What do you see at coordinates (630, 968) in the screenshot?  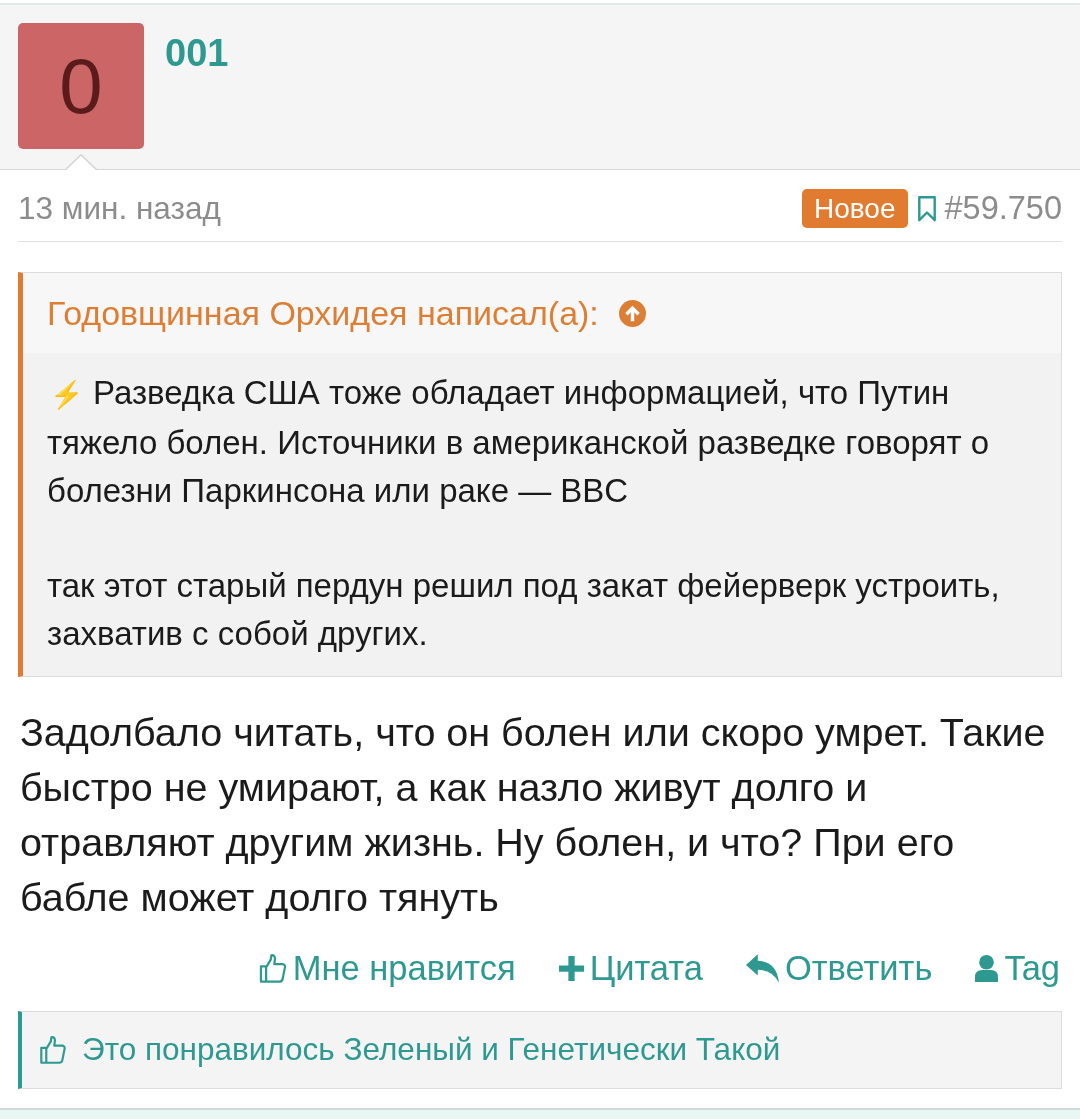 I see `post-action-link: Цитата` at bounding box center [630, 968].